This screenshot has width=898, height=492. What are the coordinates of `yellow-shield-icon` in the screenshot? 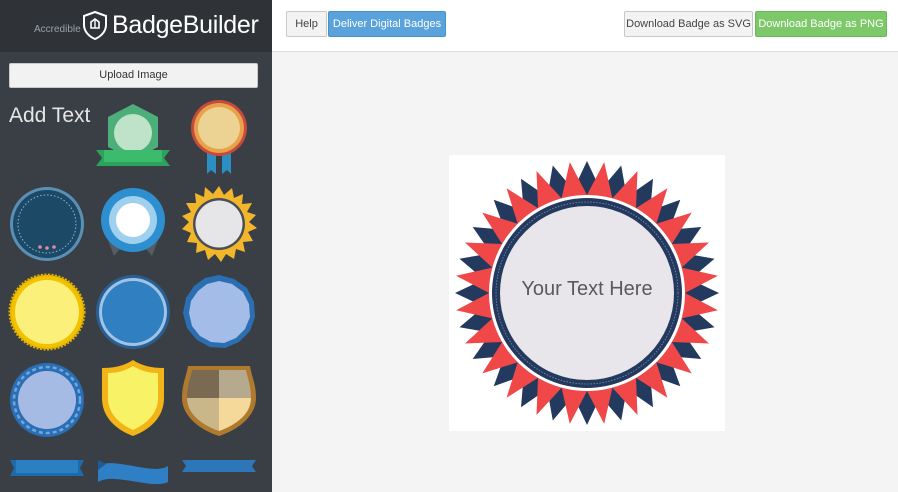 It's located at (133, 398).